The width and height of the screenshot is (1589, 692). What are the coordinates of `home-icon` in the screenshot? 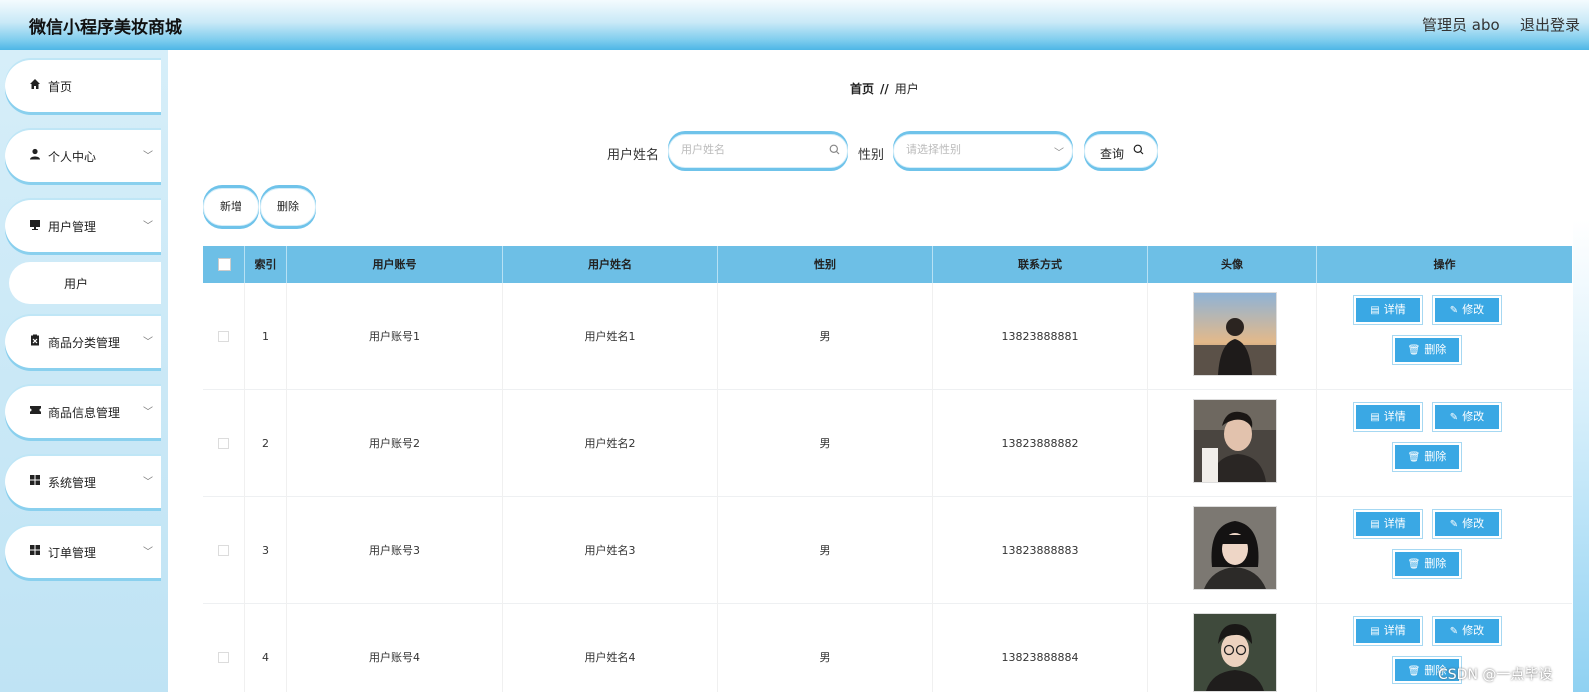 It's located at (35, 85).